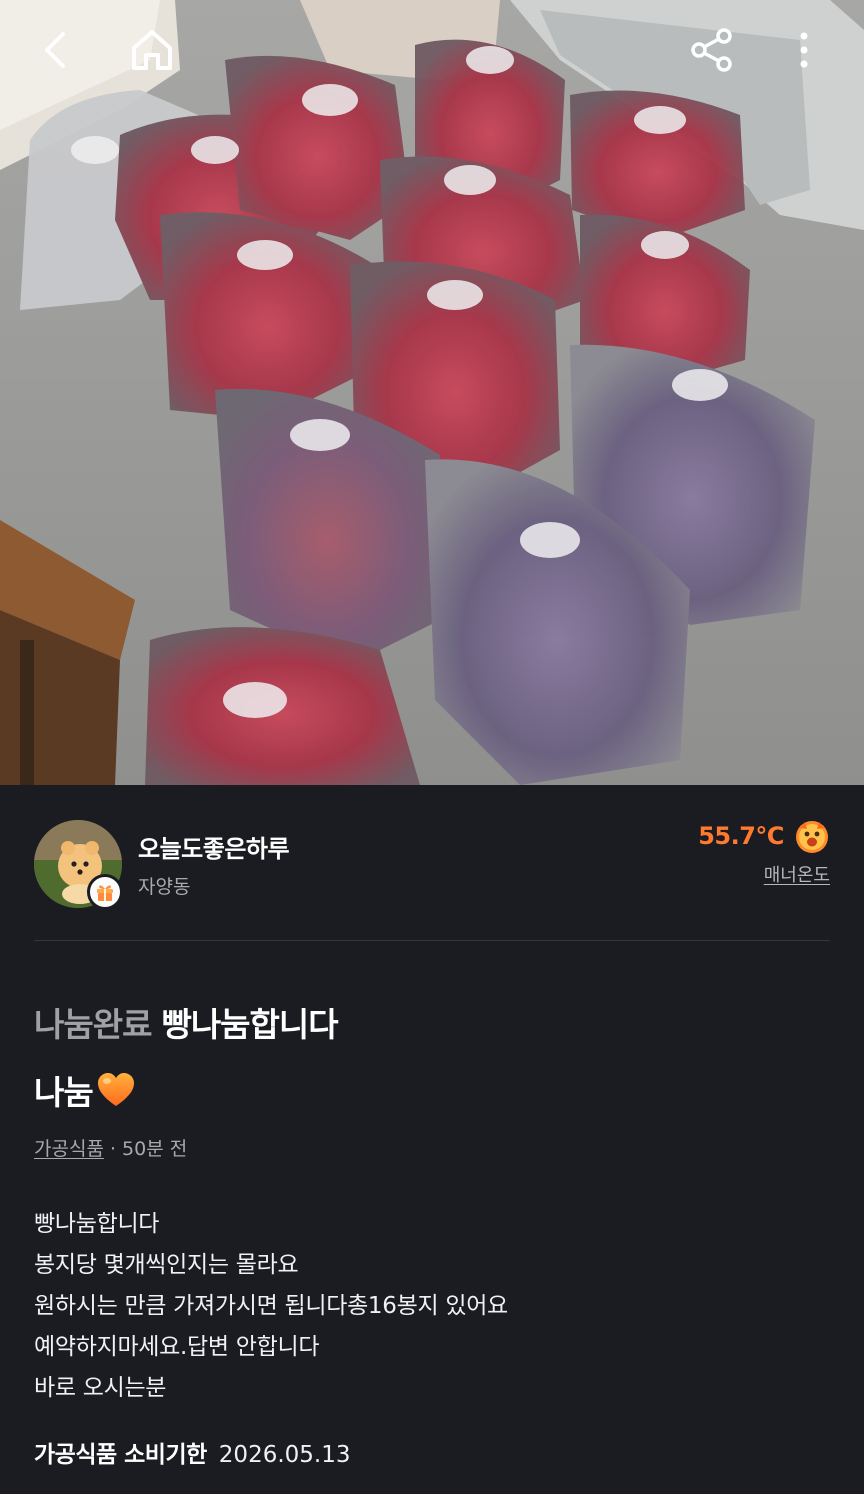  I want to click on manner-temperature-label: 매너온도, so click(797, 874).